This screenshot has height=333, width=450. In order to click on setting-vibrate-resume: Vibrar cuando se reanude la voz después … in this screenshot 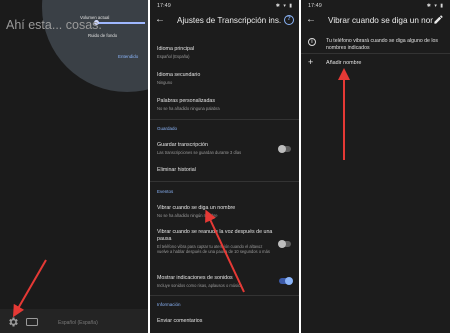, I will do `click(216, 241)`.